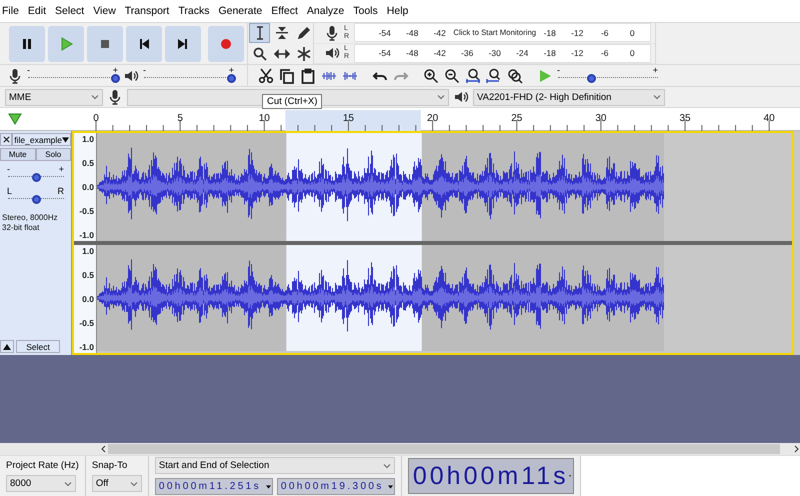  Describe the element at coordinates (522, 53) in the screenshot. I see `meter-scale-label: -24` at that location.